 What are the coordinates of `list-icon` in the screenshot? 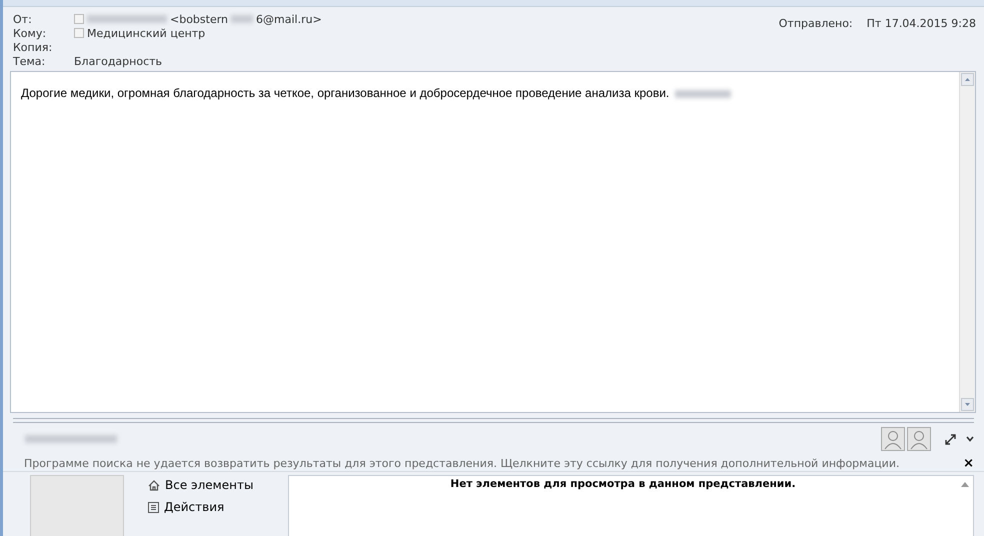 It's located at (153, 507).